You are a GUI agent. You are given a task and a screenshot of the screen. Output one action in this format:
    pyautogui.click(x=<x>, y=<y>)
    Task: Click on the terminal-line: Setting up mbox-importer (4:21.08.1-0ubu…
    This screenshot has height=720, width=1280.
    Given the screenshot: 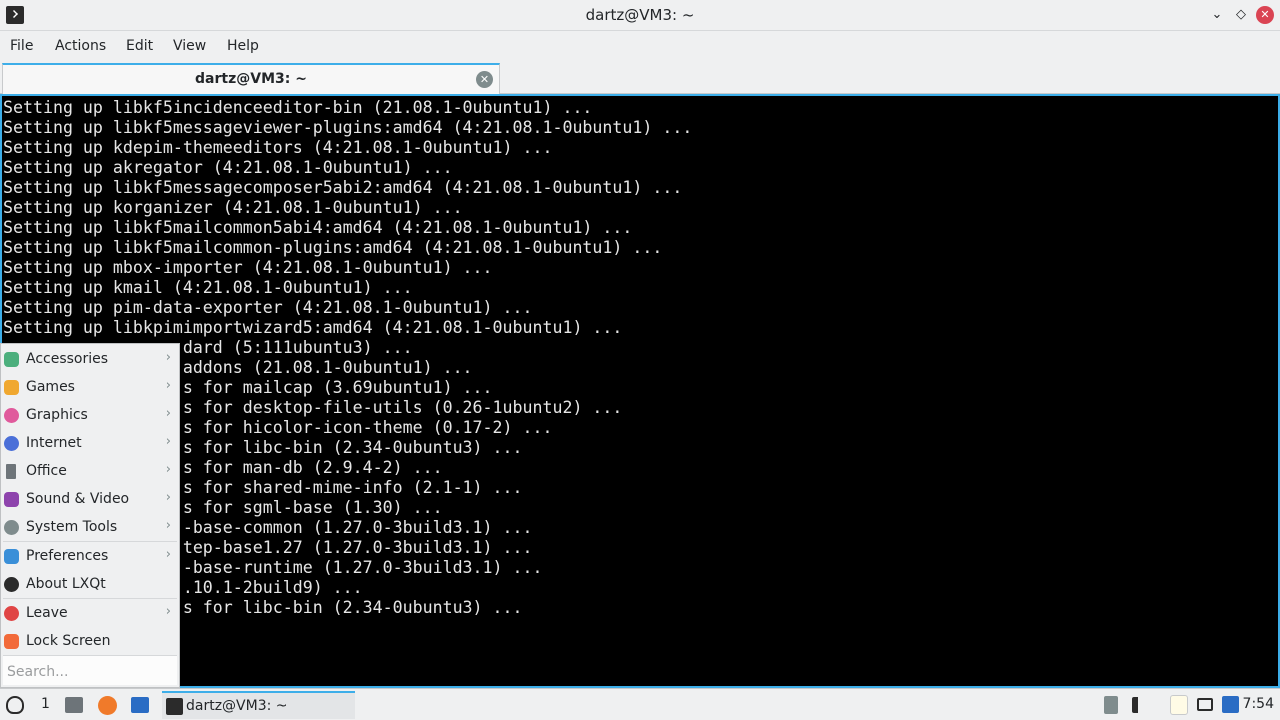 What is the action you would take?
    pyautogui.click(x=248, y=267)
    